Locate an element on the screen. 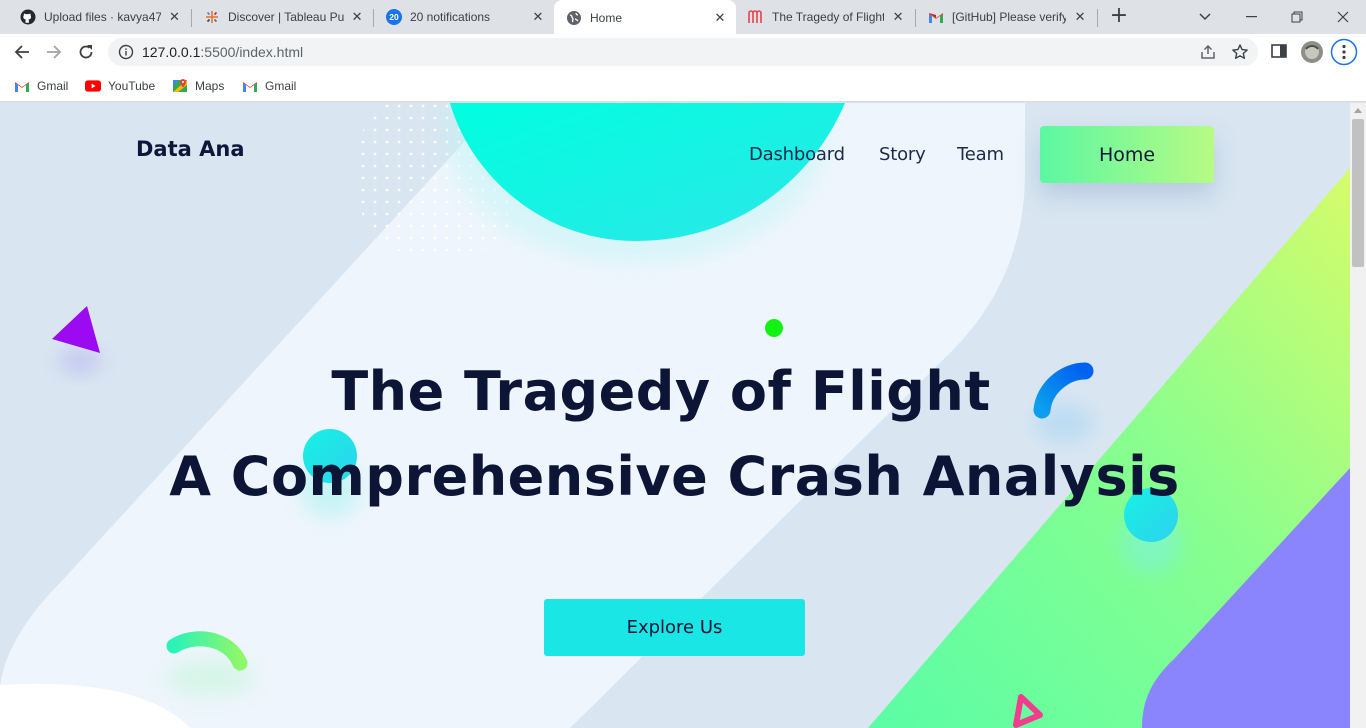  hero-title: The Tragedy of Flight is located at coordinates (675, 391).